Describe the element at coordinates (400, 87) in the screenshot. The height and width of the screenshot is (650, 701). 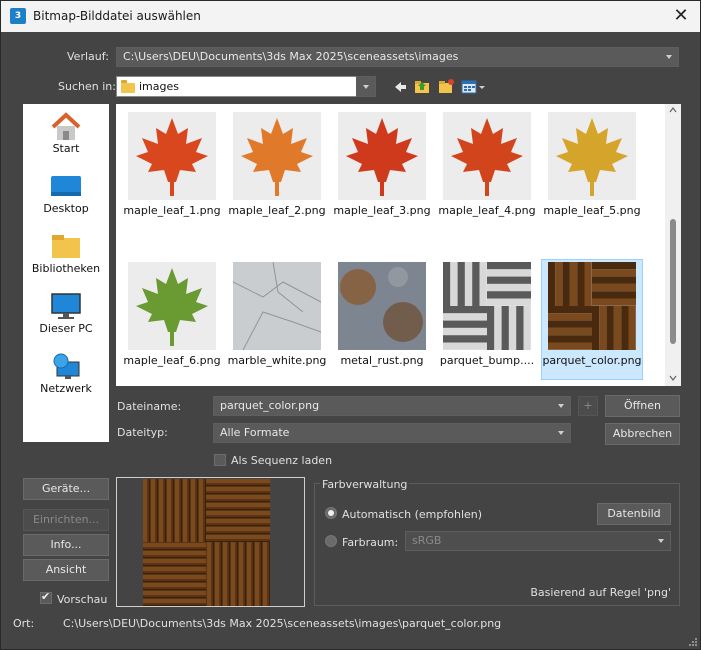
I see `back-arrow-icon` at that location.